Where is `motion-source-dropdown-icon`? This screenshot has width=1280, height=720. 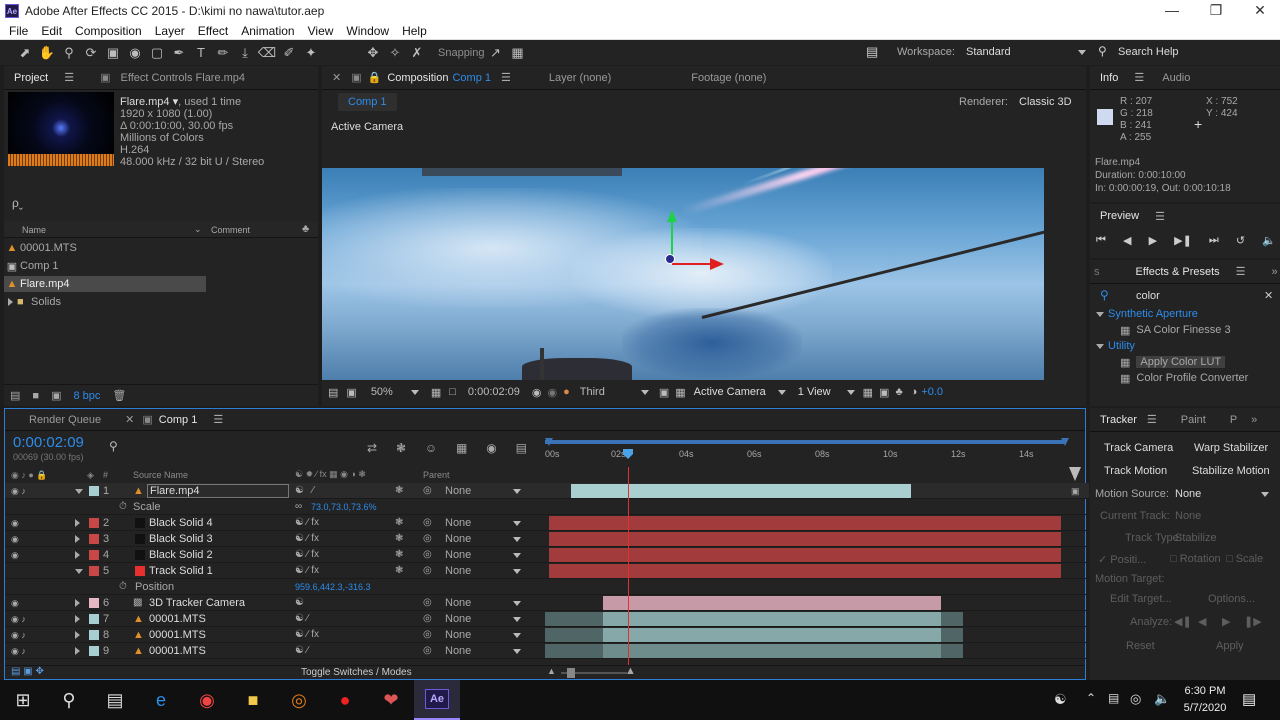 motion-source-dropdown-icon is located at coordinates (1265, 494).